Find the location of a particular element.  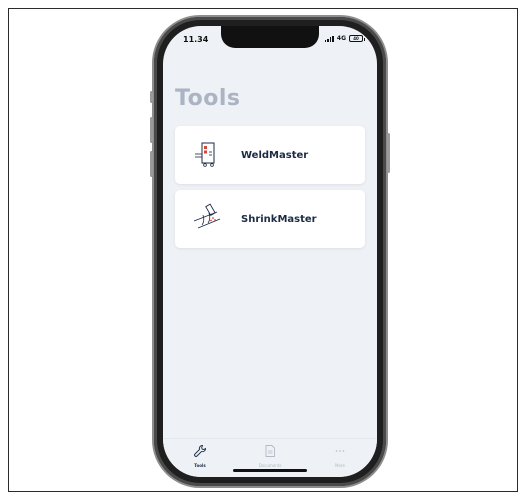

silent-switch is located at coordinates (151, 97).